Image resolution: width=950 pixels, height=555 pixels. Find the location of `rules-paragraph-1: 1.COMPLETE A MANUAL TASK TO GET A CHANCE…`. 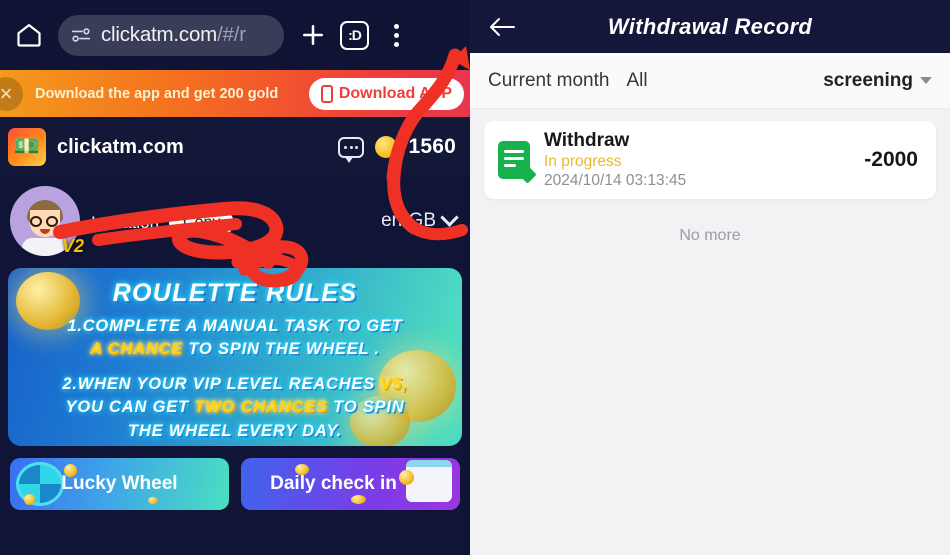

rules-paragraph-1: 1.COMPLETE A MANUAL TASK TO GET A CHANCE… is located at coordinates (234, 338).